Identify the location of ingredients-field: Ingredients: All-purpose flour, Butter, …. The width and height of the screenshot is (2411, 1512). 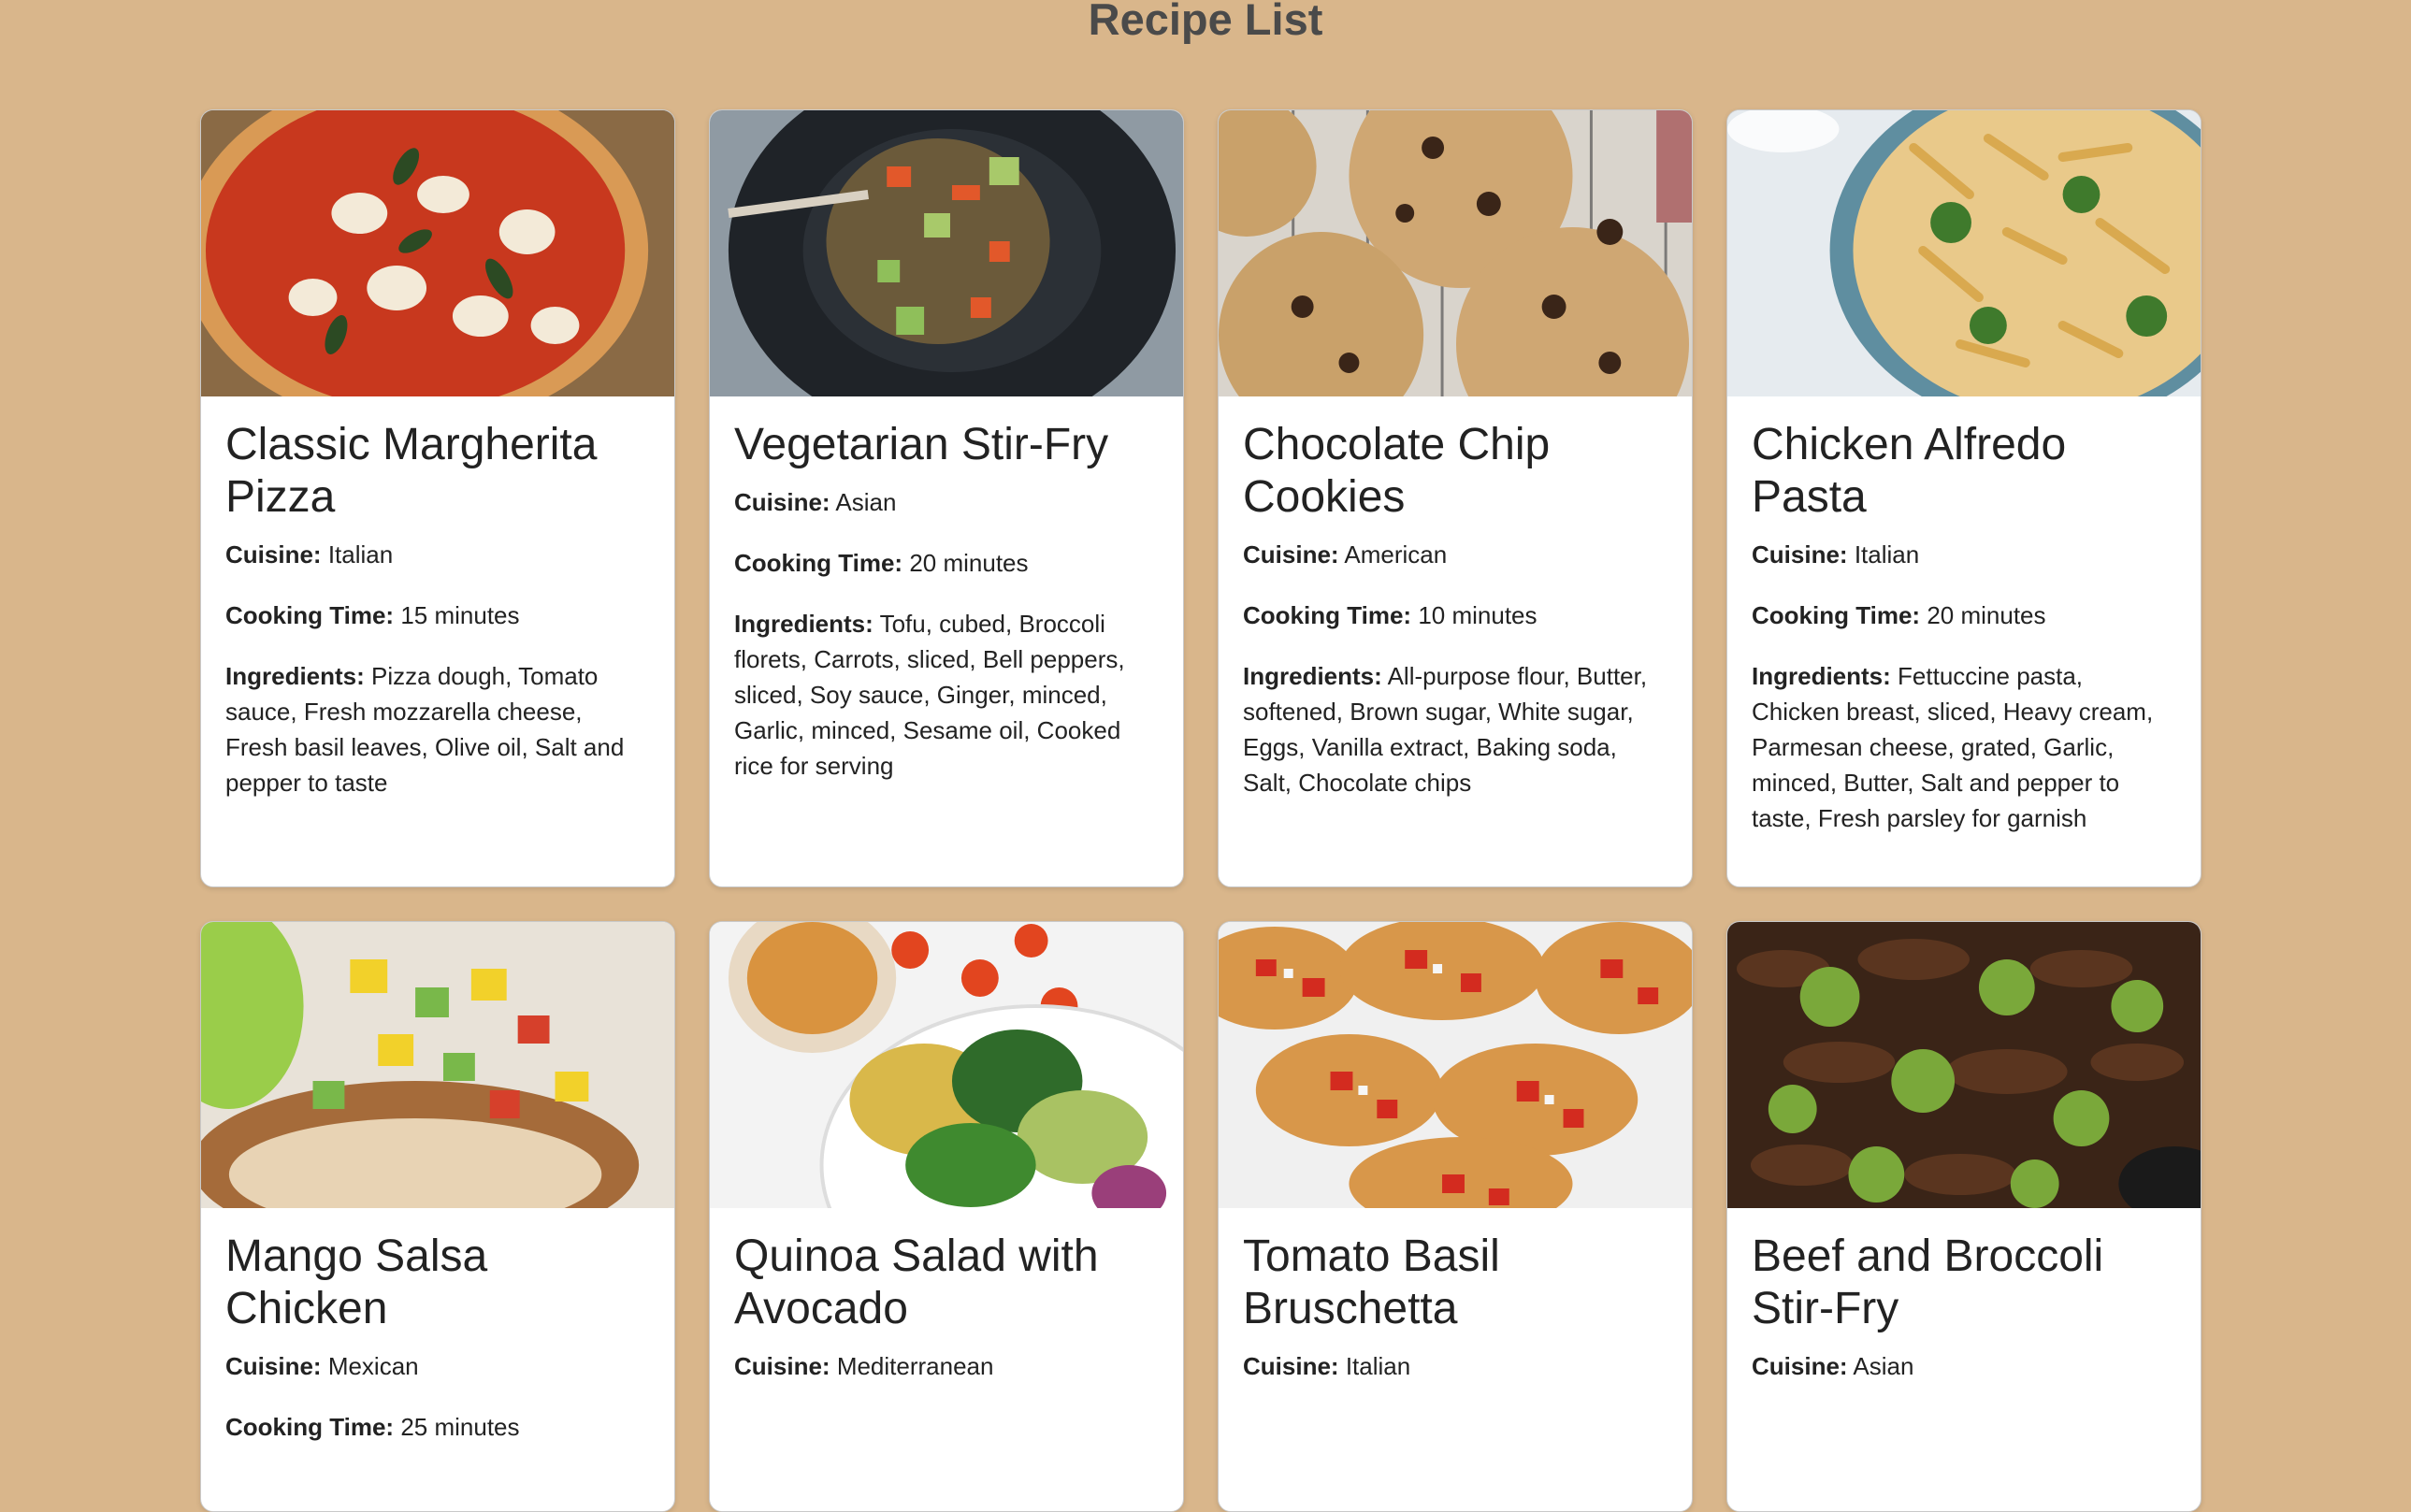
(1445, 729).